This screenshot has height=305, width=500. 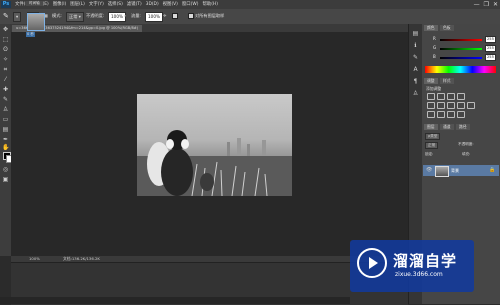 I want to click on menu-layer: 图层(L), so click(x=77, y=4).